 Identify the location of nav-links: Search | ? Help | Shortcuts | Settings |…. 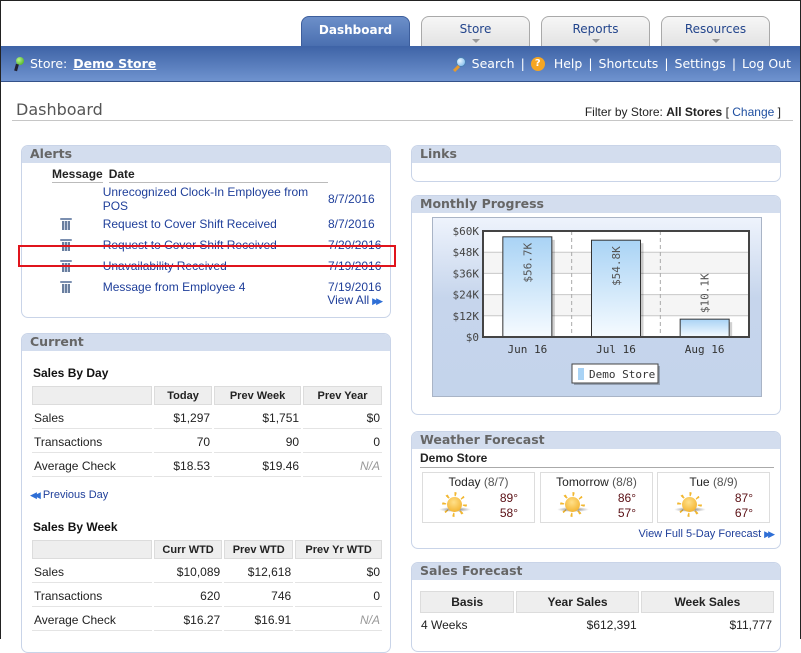
(621, 63).